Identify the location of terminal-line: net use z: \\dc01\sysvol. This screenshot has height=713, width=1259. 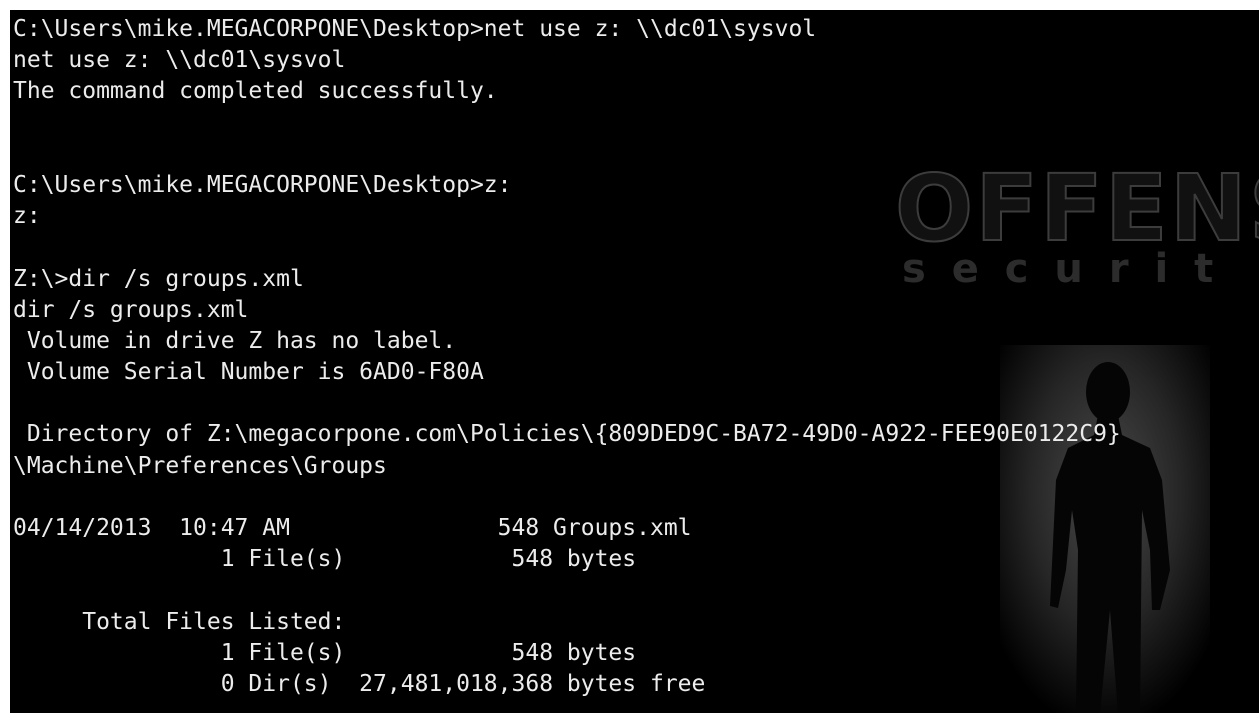
(179, 60).